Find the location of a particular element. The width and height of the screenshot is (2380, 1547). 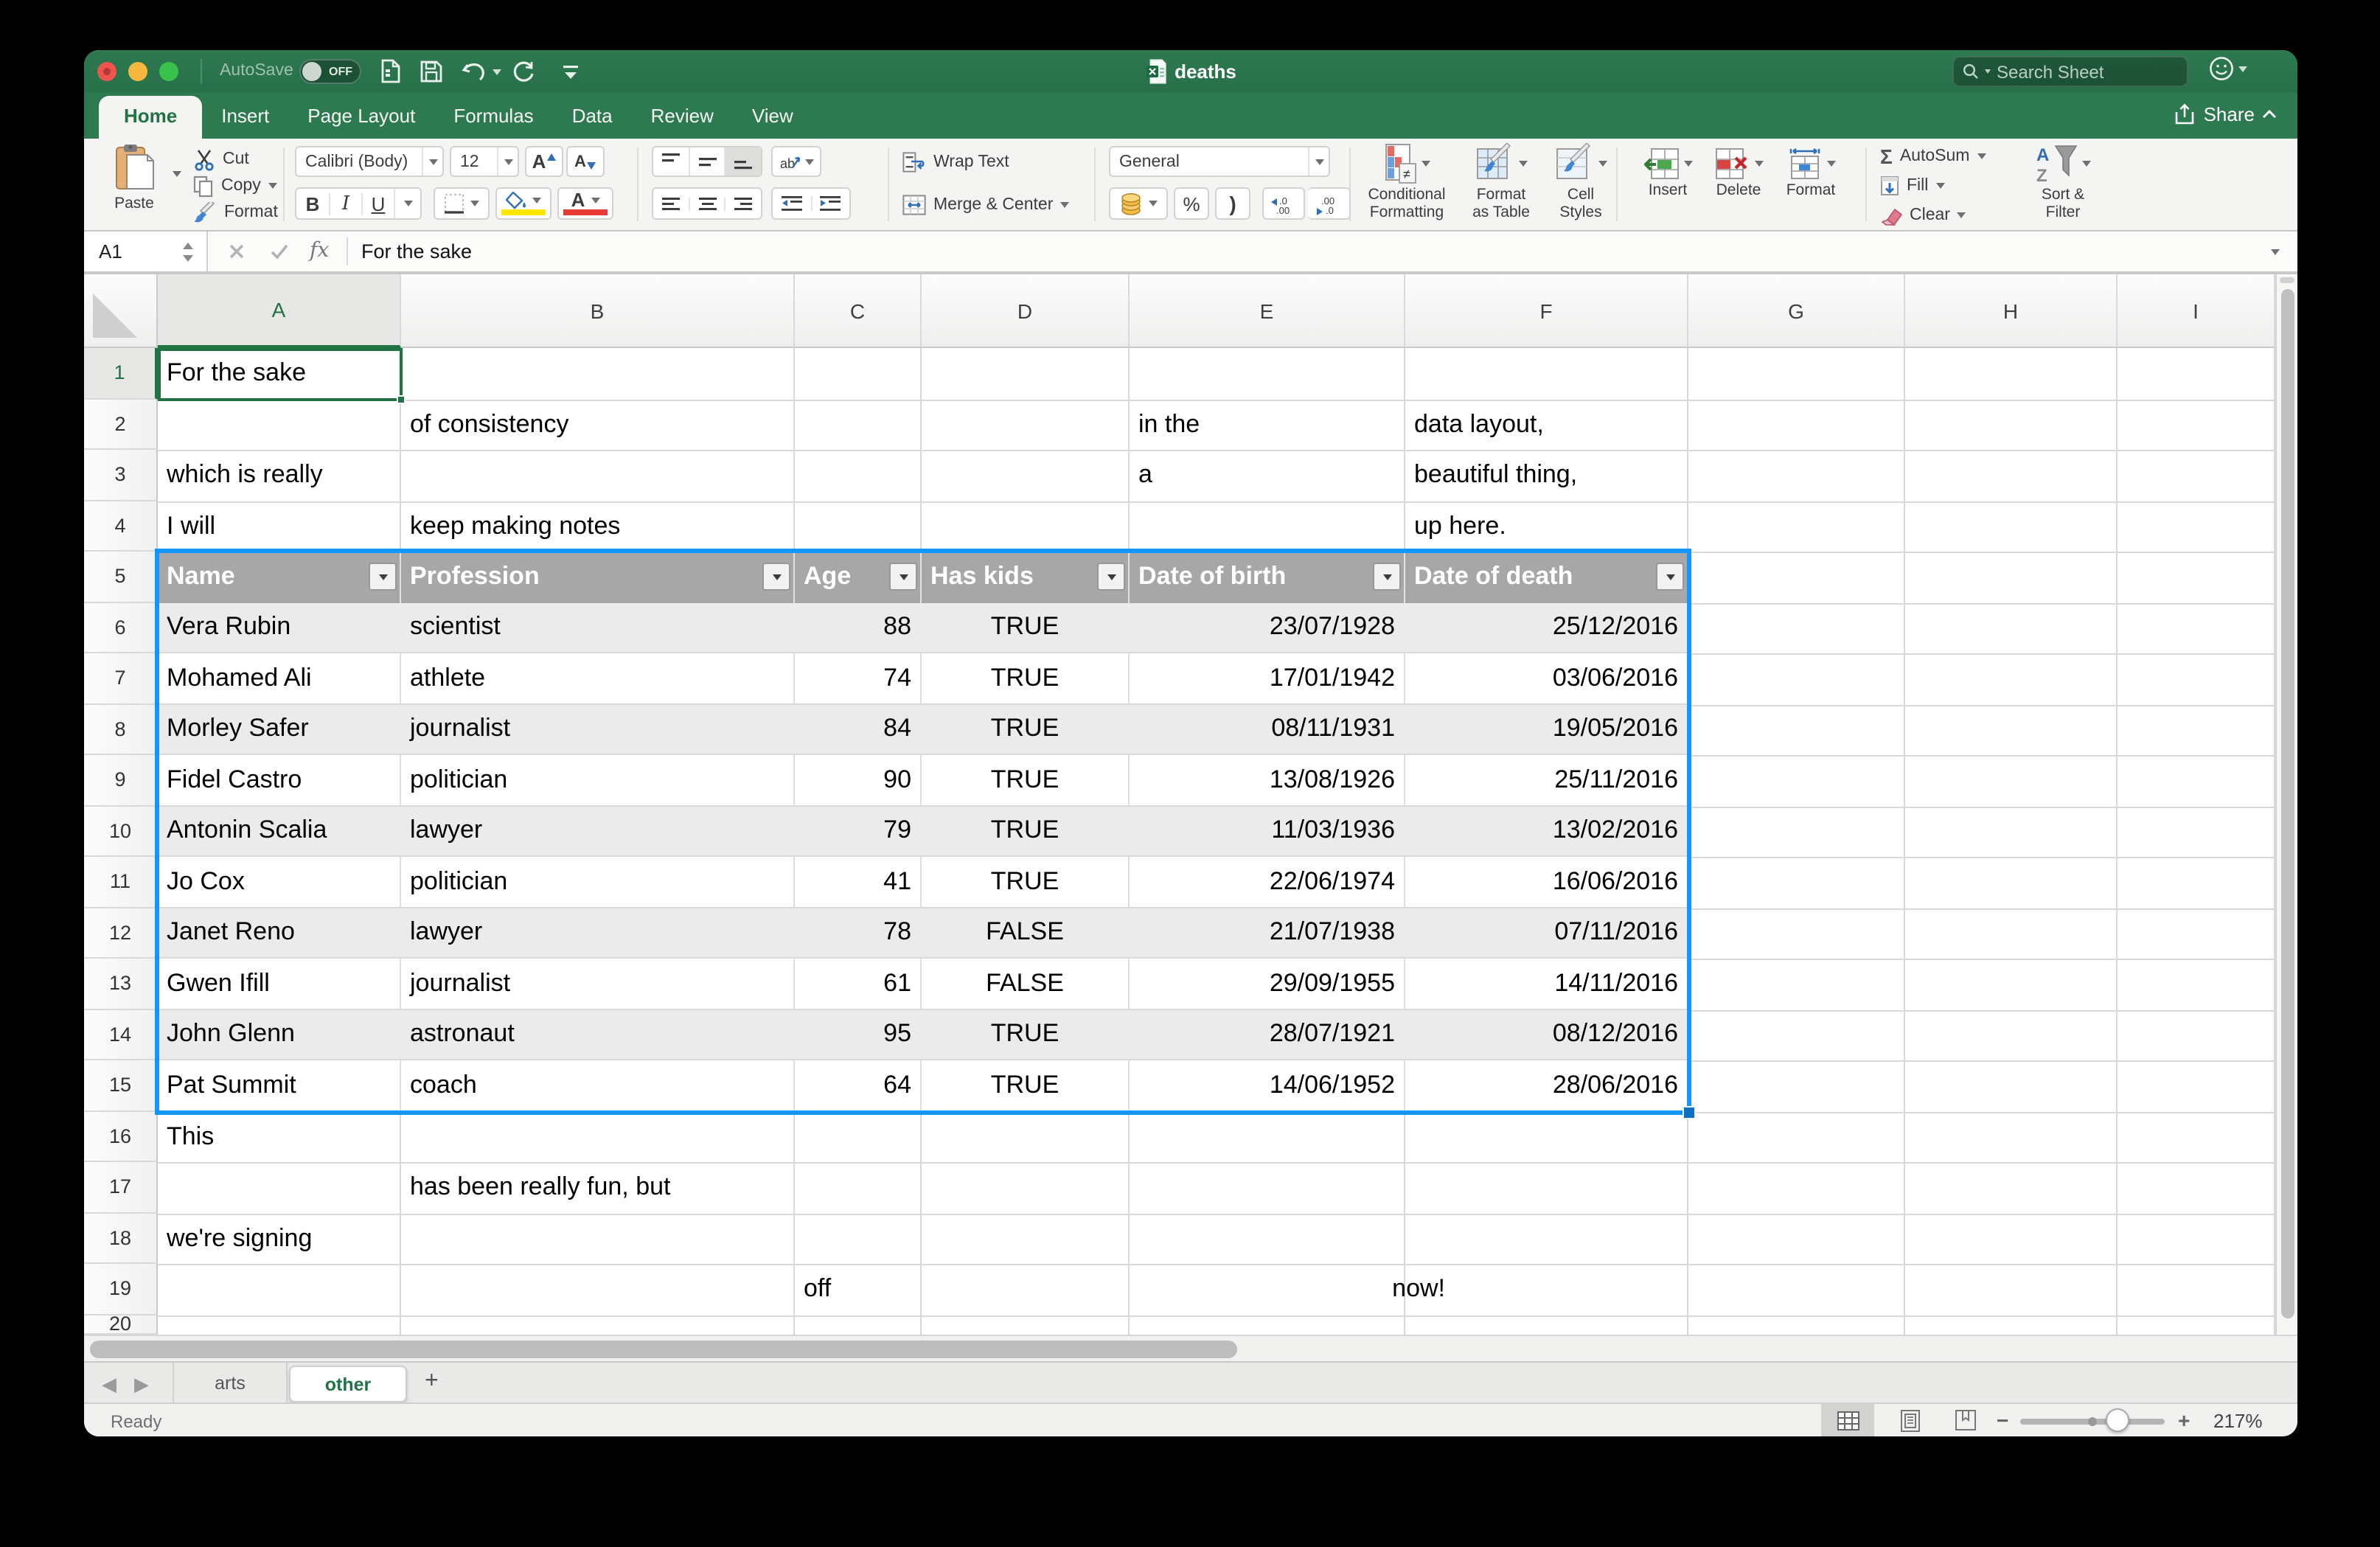

merge-center-button: Merge & Center is located at coordinates (986, 205).